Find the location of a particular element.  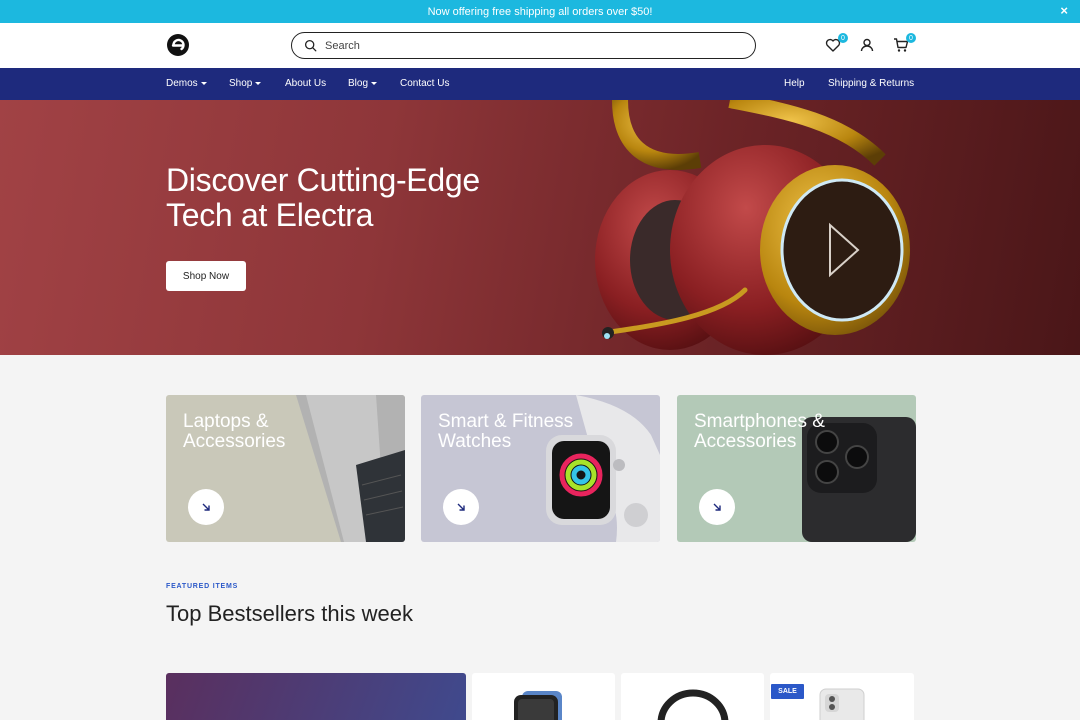

search-input: Search is located at coordinates (523, 45).